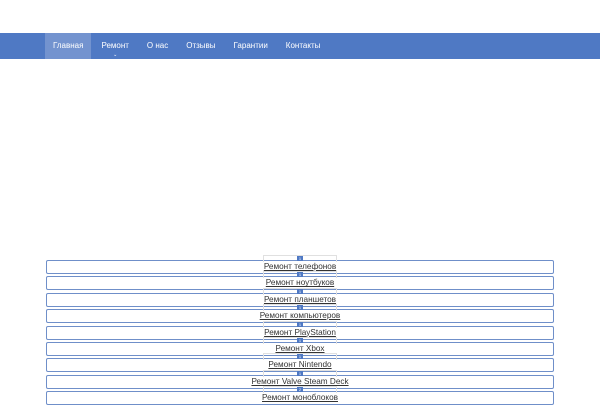  I want to click on nav-item-label: Отзывы, so click(201, 45).